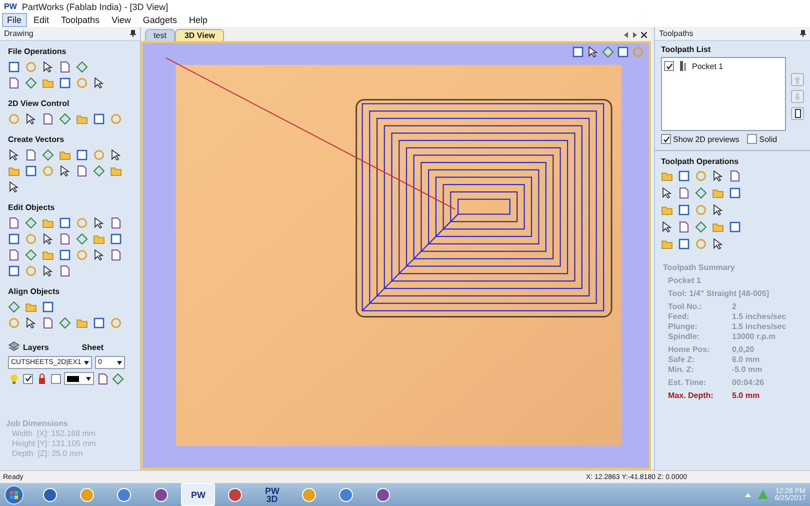  What do you see at coordinates (635, 35) in the screenshot?
I see `right-arrow-icon` at bounding box center [635, 35].